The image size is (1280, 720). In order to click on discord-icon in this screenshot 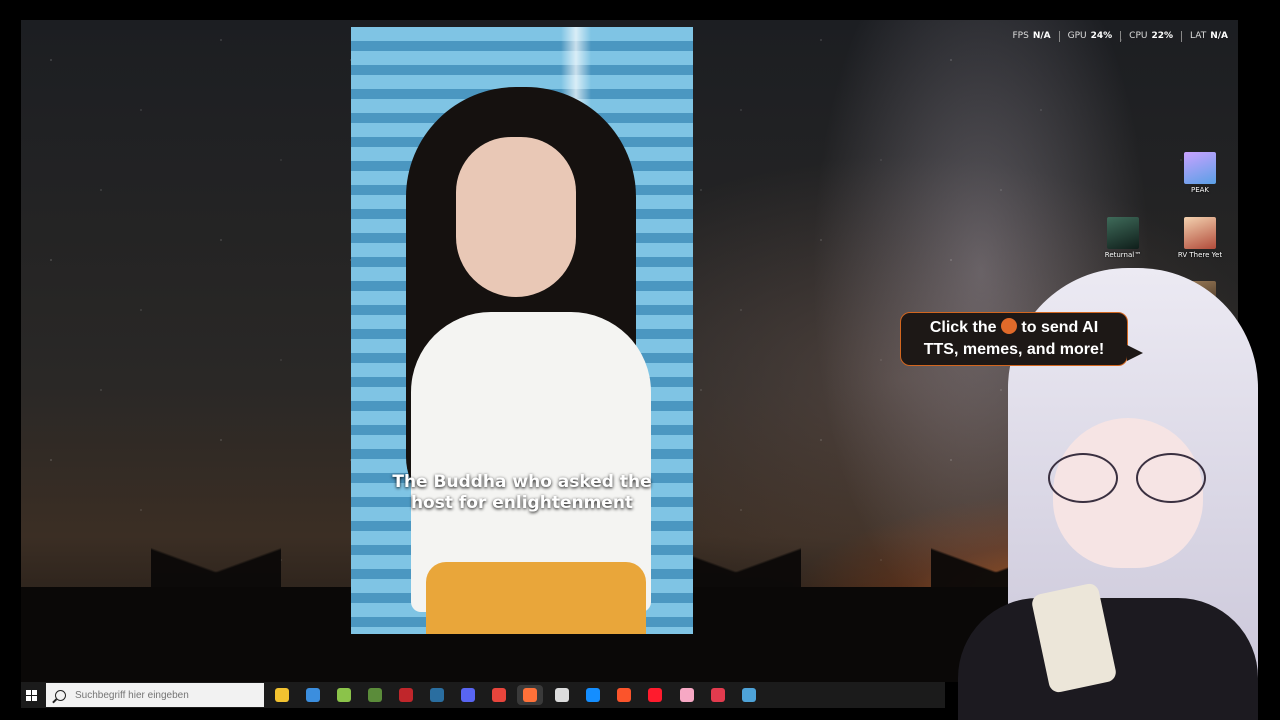, I will do `click(468, 695)`.